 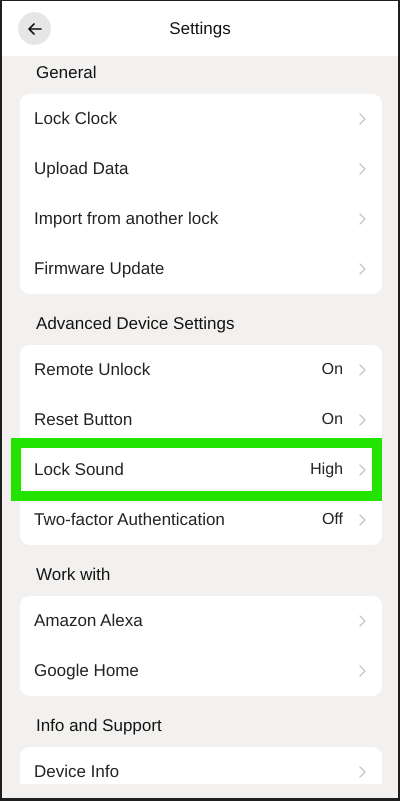 What do you see at coordinates (135, 324) in the screenshot?
I see `section-title: Advanced Device Settings` at bounding box center [135, 324].